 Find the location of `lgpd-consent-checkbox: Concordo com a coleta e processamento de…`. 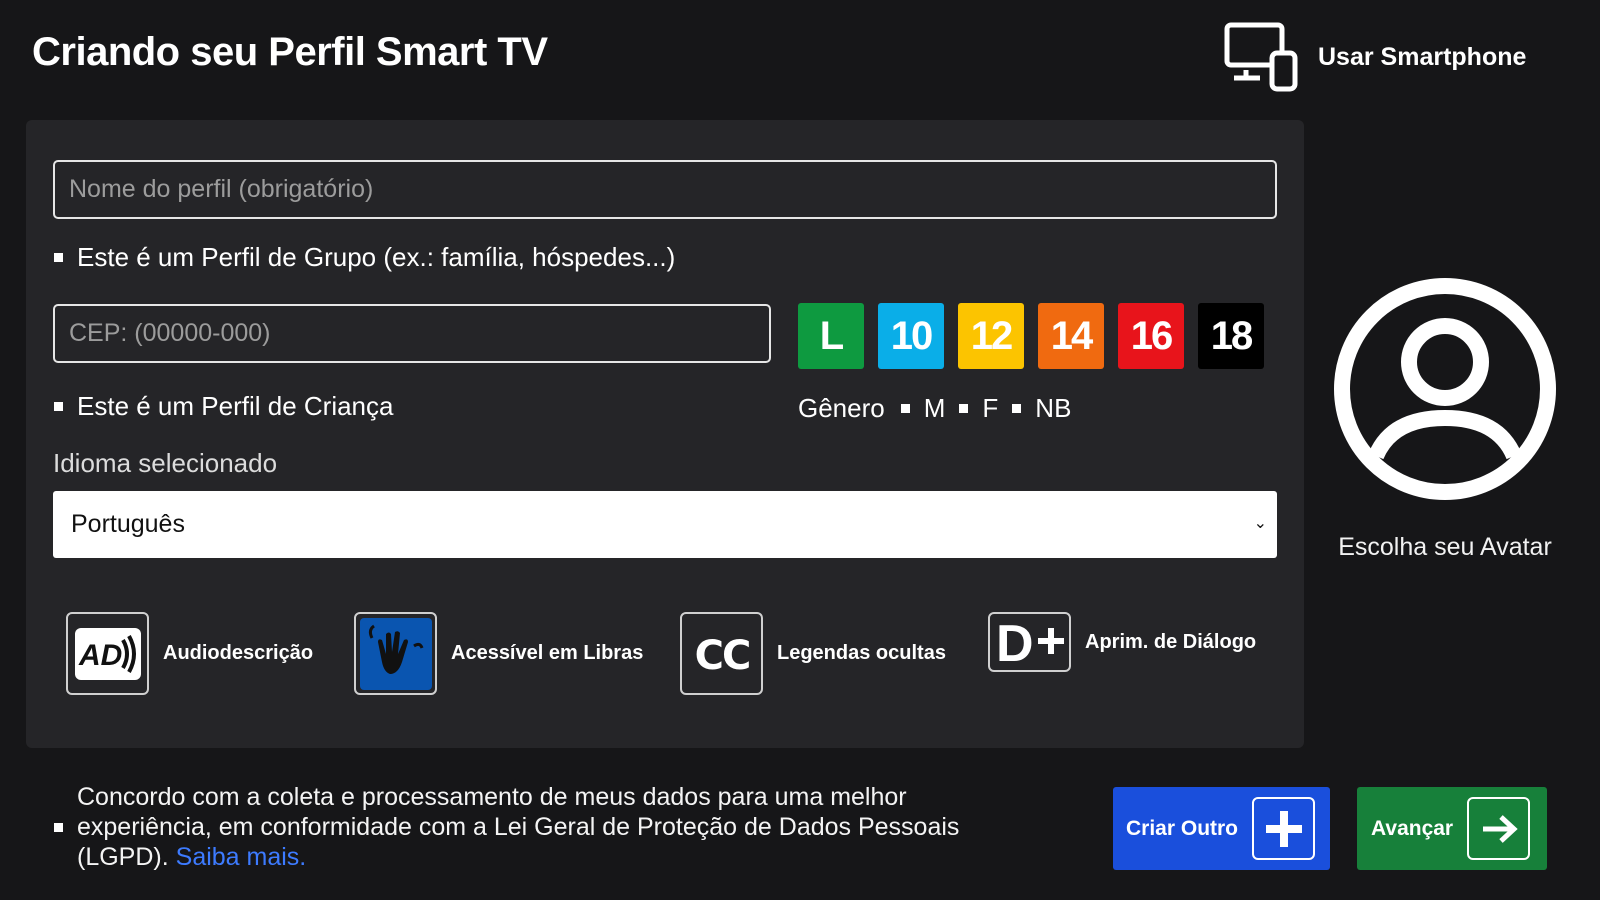

lgpd-consent-checkbox: Concordo com a coleta e processamento de… is located at coordinates (544, 827).